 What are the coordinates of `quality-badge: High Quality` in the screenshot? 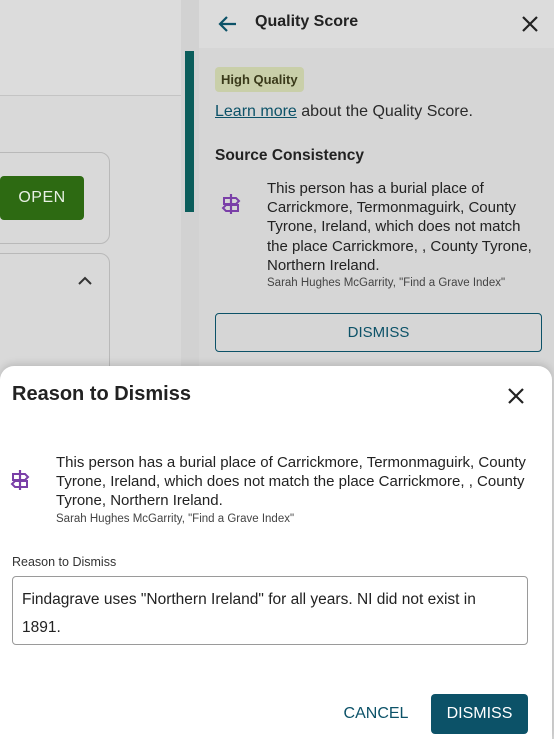 It's located at (259, 79).